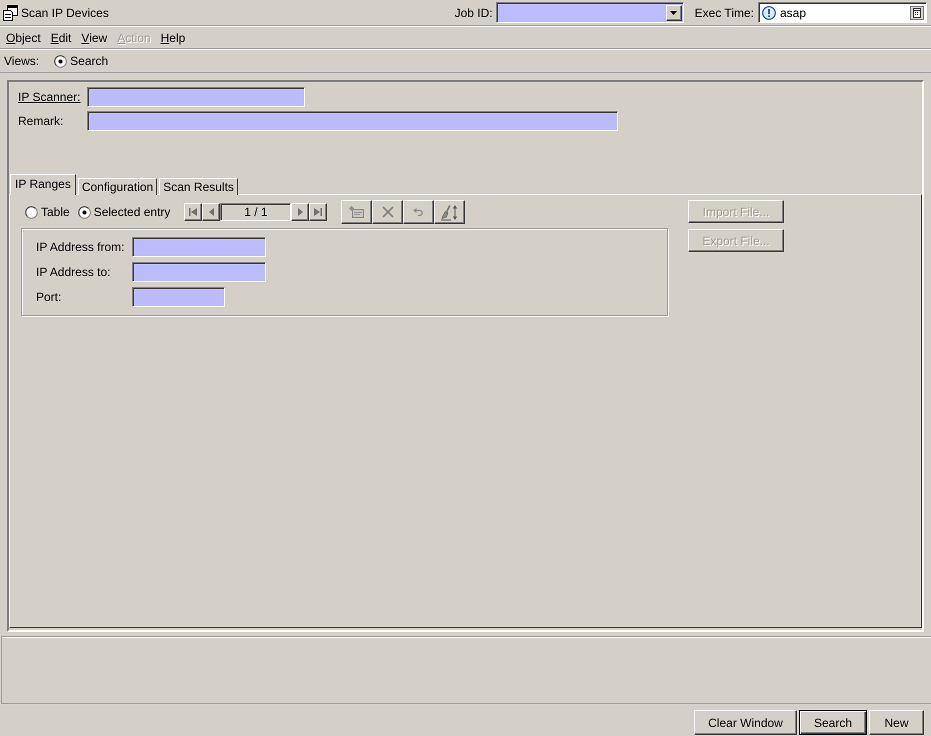 The height and width of the screenshot is (736, 931). Describe the element at coordinates (43, 184) in the screenshot. I see `tab: IP Ranges` at that location.